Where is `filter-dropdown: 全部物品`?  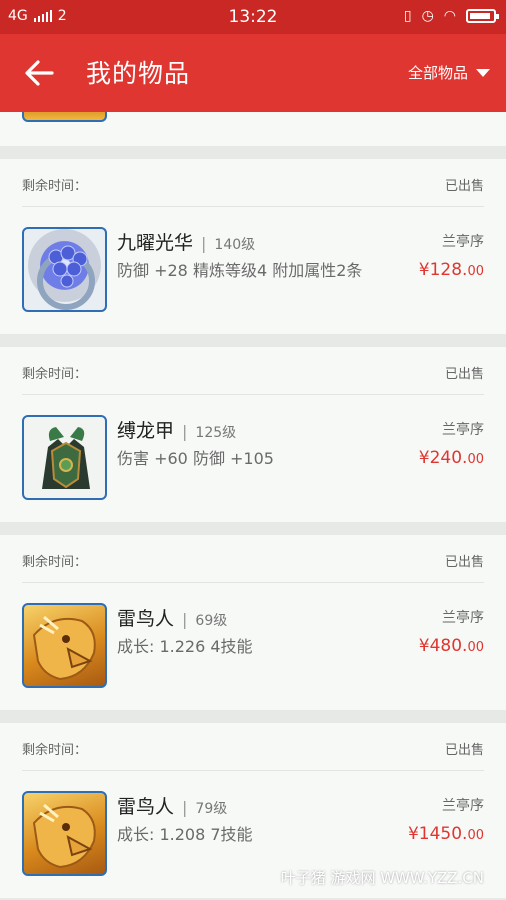 filter-dropdown: 全部物品 is located at coordinates (449, 72).